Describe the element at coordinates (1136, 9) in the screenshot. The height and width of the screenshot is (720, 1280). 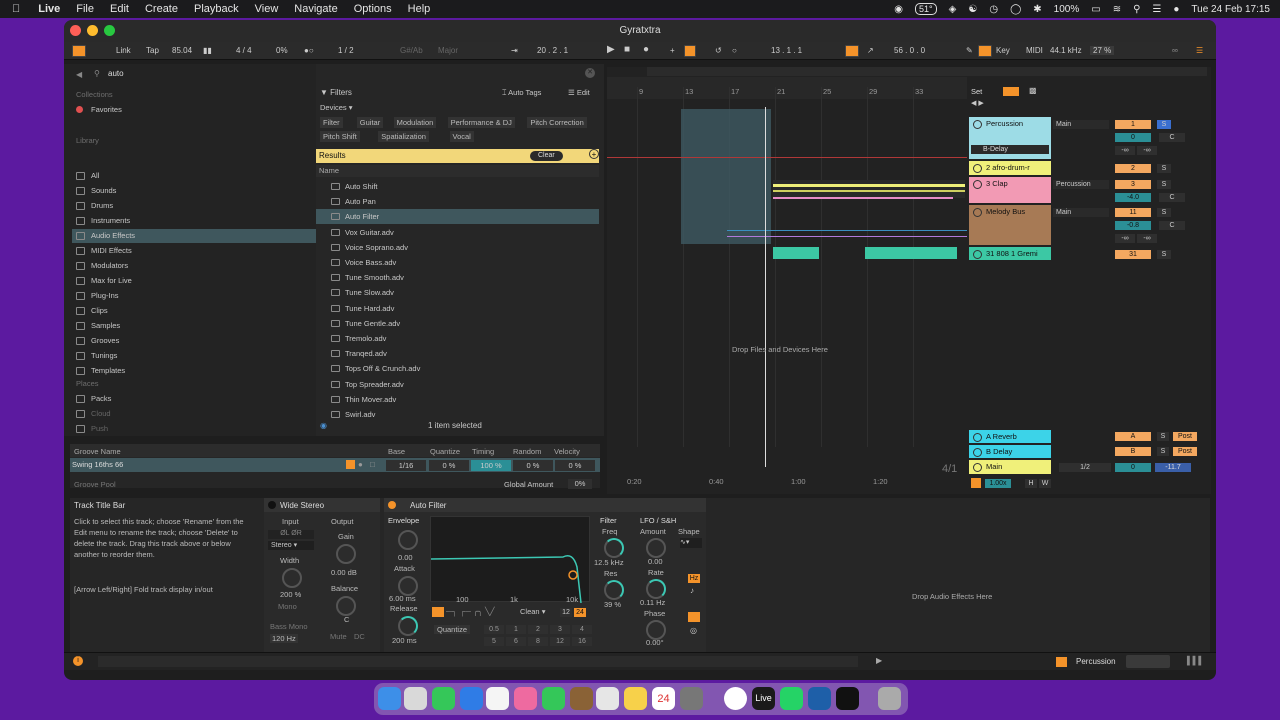
I see `search-icon: ⚲` at that location.